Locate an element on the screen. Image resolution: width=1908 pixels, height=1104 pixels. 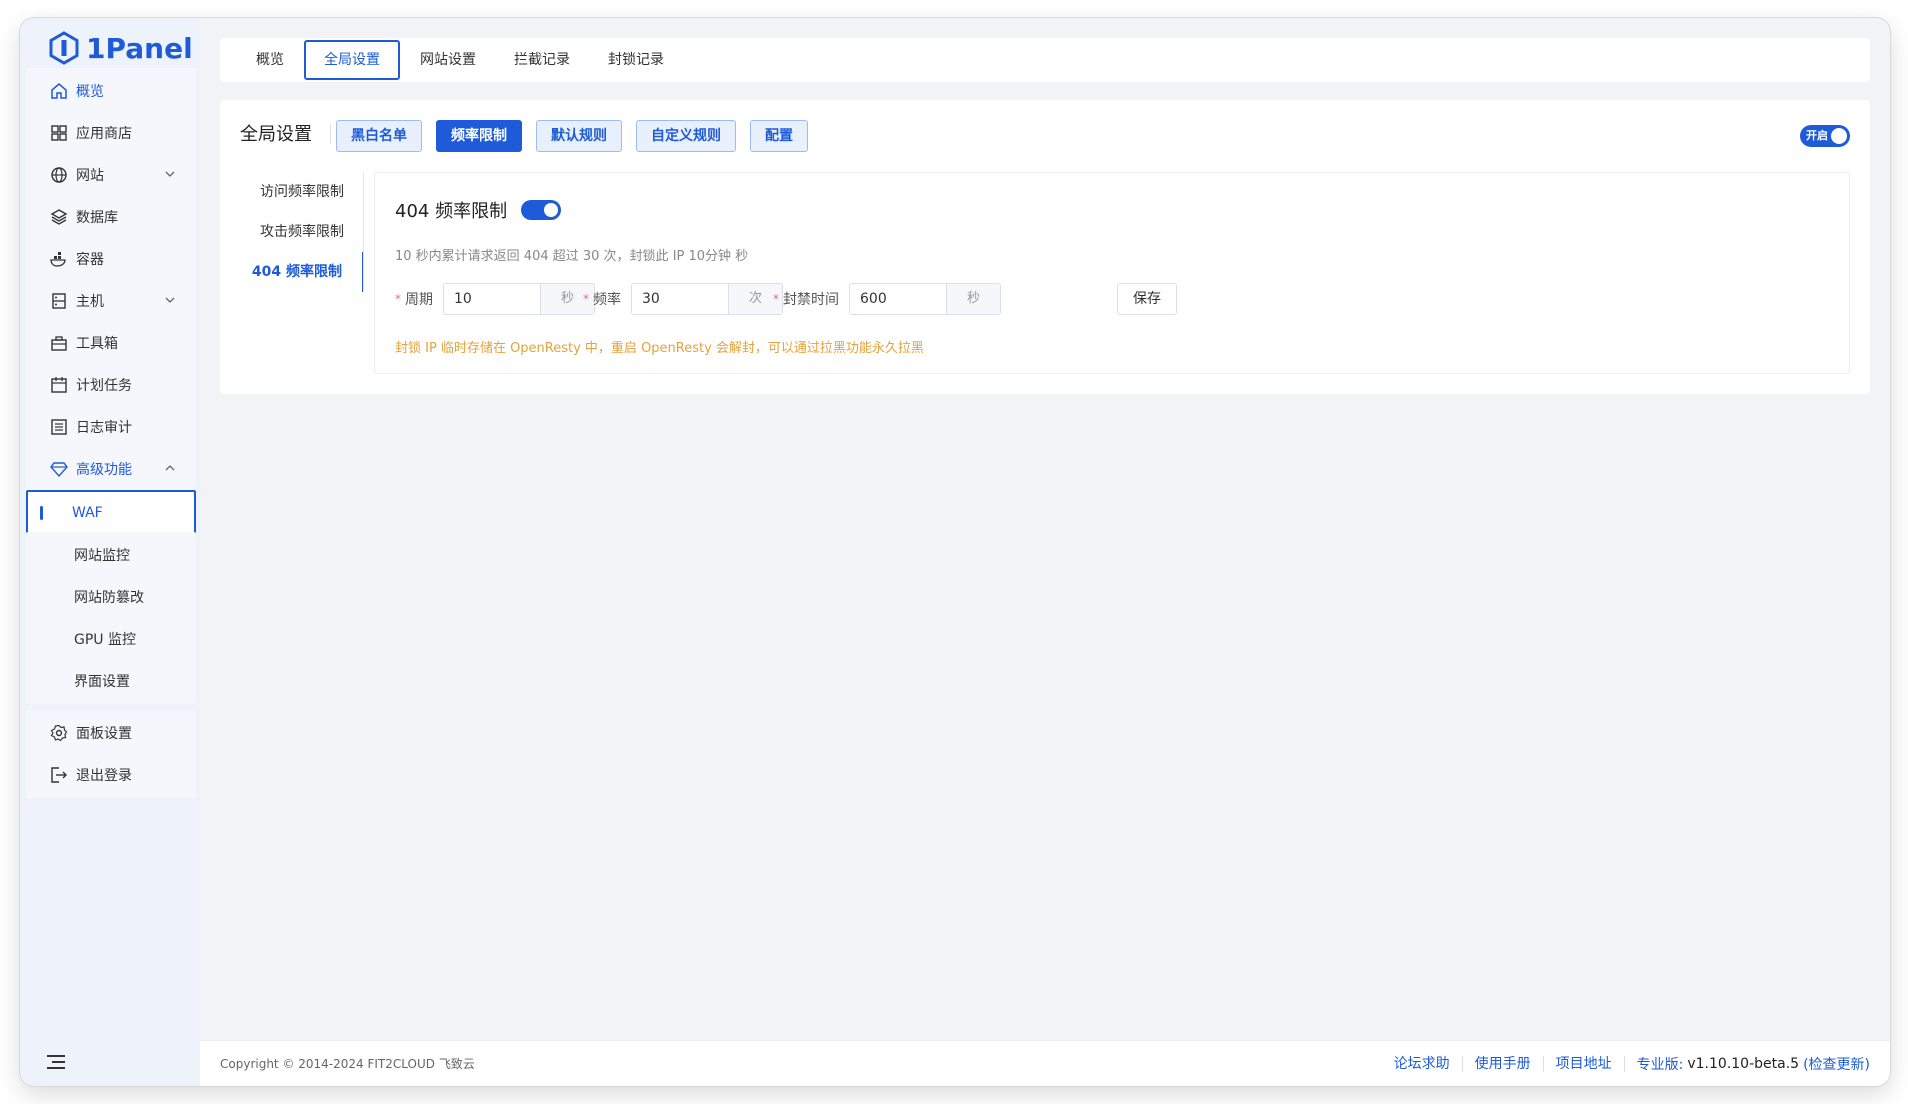
sidebar-item-logs: 日志审计 is located at coordinates (111, 427).